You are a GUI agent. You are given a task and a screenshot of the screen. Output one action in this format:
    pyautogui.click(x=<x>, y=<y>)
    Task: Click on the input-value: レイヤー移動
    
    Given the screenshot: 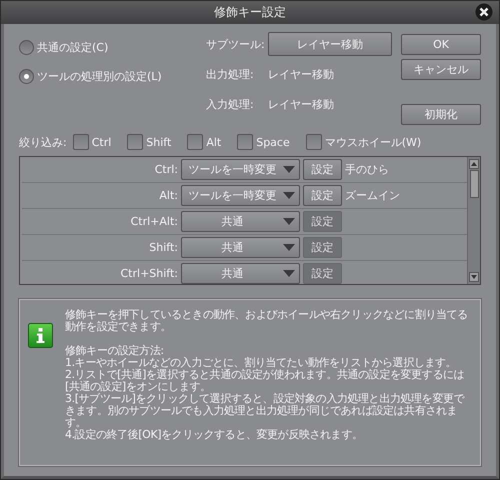 What is the action you would take?
    pyautogui.click(x=301, y=104)
    